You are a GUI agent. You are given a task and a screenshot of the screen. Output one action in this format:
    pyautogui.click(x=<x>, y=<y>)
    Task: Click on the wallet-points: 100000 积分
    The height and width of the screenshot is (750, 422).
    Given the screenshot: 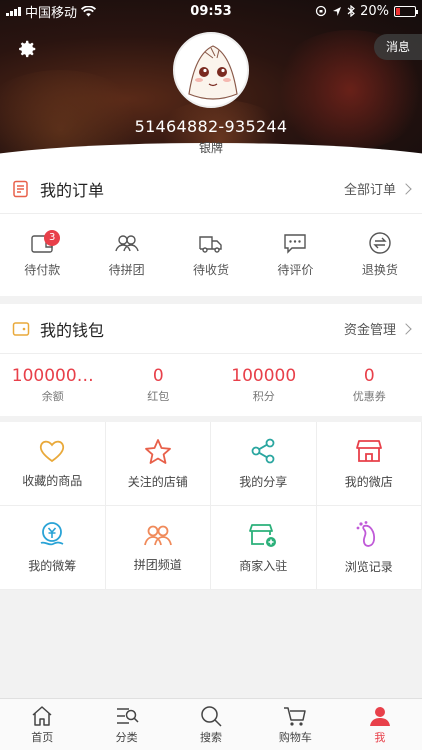 What is the action you would take?
    pyautogui.click(x=264, y=385)
    